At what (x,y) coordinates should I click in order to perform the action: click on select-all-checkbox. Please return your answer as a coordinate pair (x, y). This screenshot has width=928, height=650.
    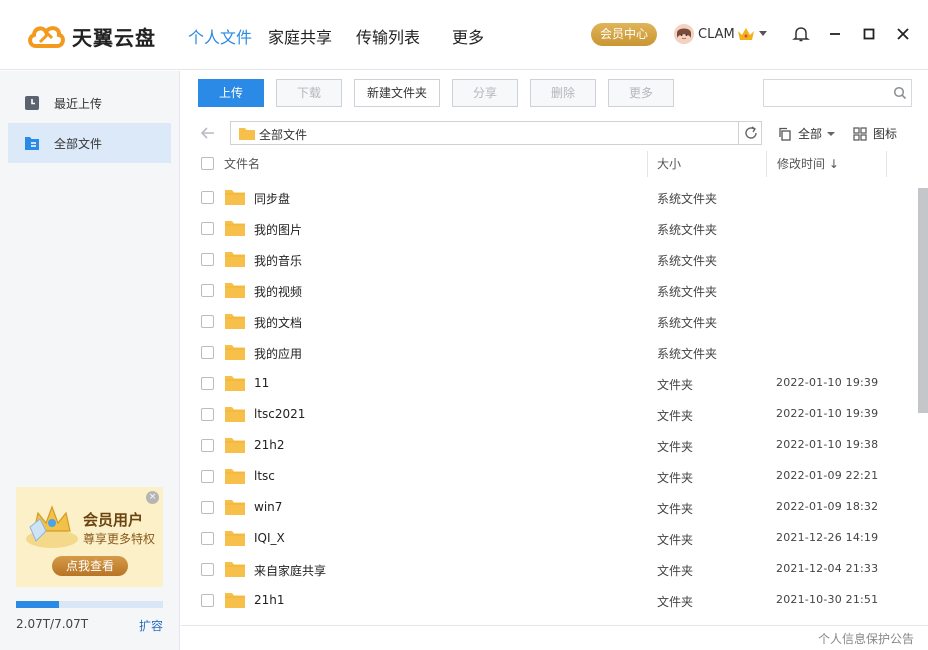
    Looking at the image, I should click on (207, 163).